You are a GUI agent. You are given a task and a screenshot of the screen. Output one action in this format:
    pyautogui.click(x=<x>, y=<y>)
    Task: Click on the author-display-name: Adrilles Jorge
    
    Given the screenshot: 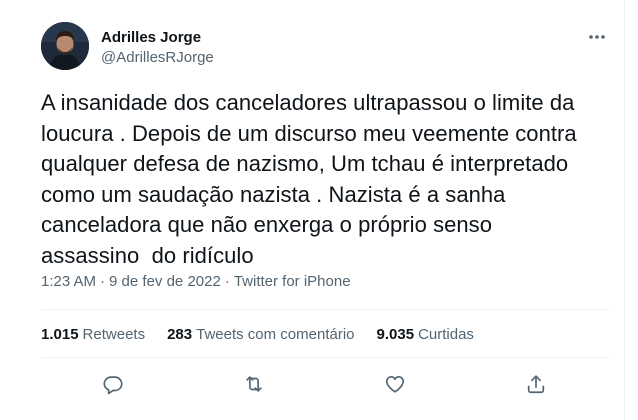 What is the action you would take?
    pyautogui.click(x=151, y=38)
    